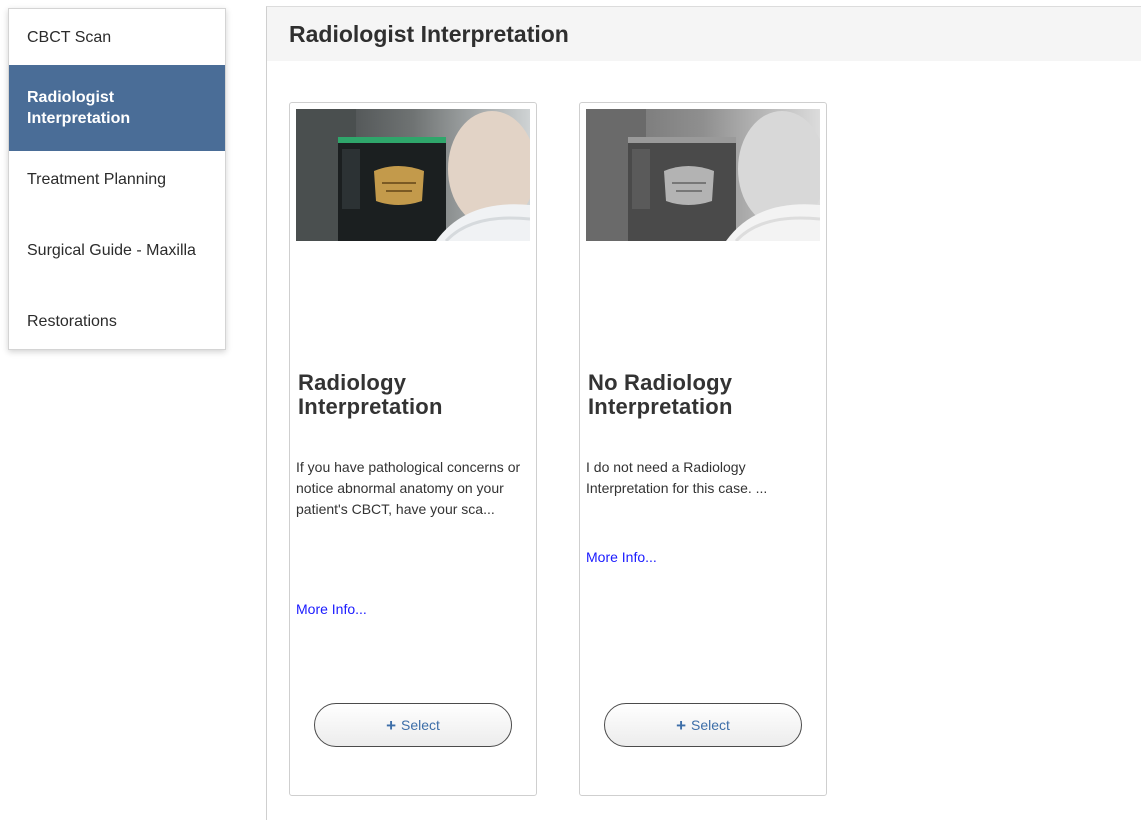  What do you see at coordinates (72, 321) in the screenshot?
I see `sidebar-item-label: Restorations` at bounding box center [72, 321].